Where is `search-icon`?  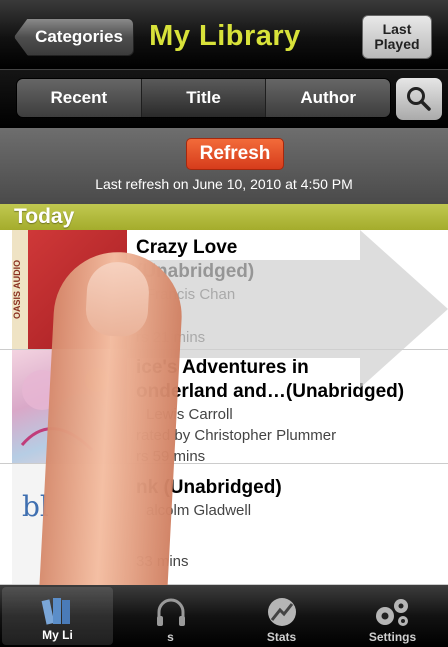
search-icon is located at coordinates (419, 99).